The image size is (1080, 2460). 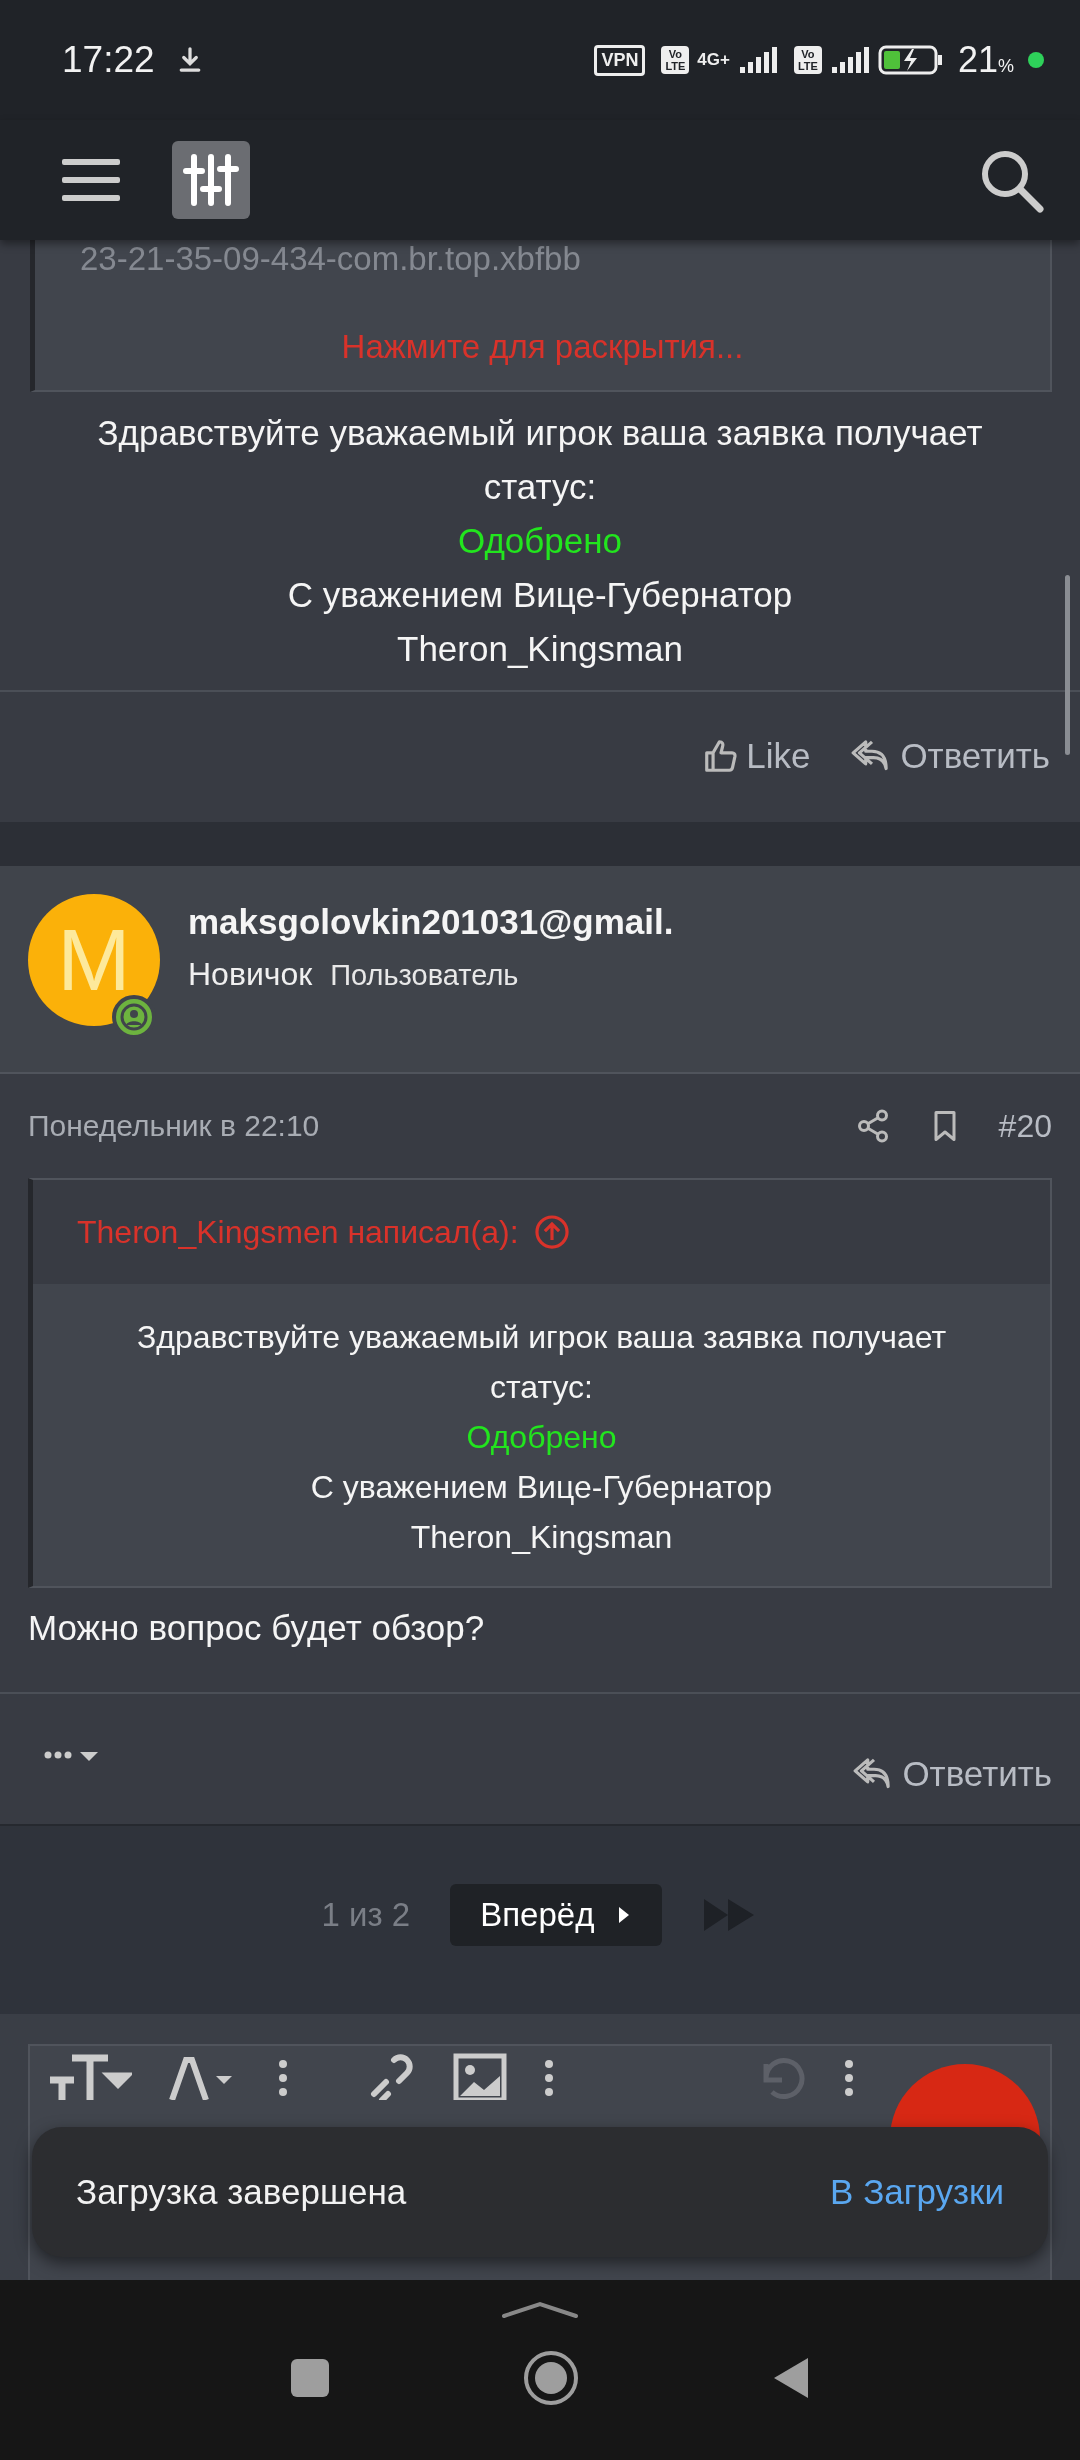 What do you see at coordinates (541, 1537) in the screenshot?
I see `quote-line: Theron_Kingsman` at bounding box center [541, 1537].